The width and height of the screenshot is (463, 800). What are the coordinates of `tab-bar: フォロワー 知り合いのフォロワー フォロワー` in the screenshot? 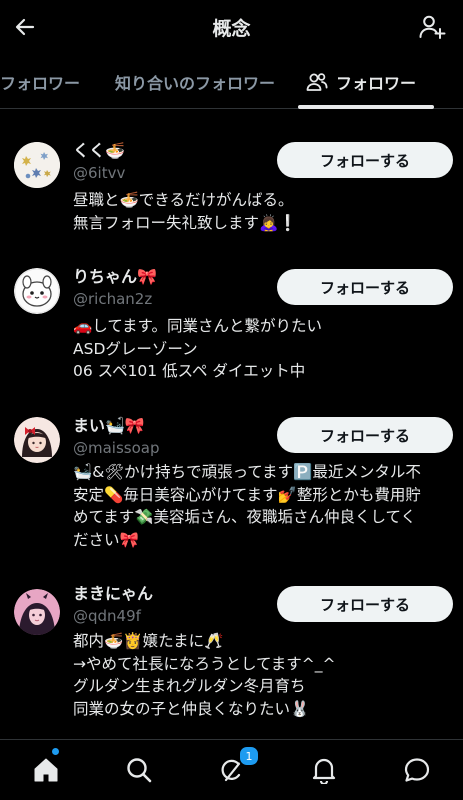 It's located at (231, 82).